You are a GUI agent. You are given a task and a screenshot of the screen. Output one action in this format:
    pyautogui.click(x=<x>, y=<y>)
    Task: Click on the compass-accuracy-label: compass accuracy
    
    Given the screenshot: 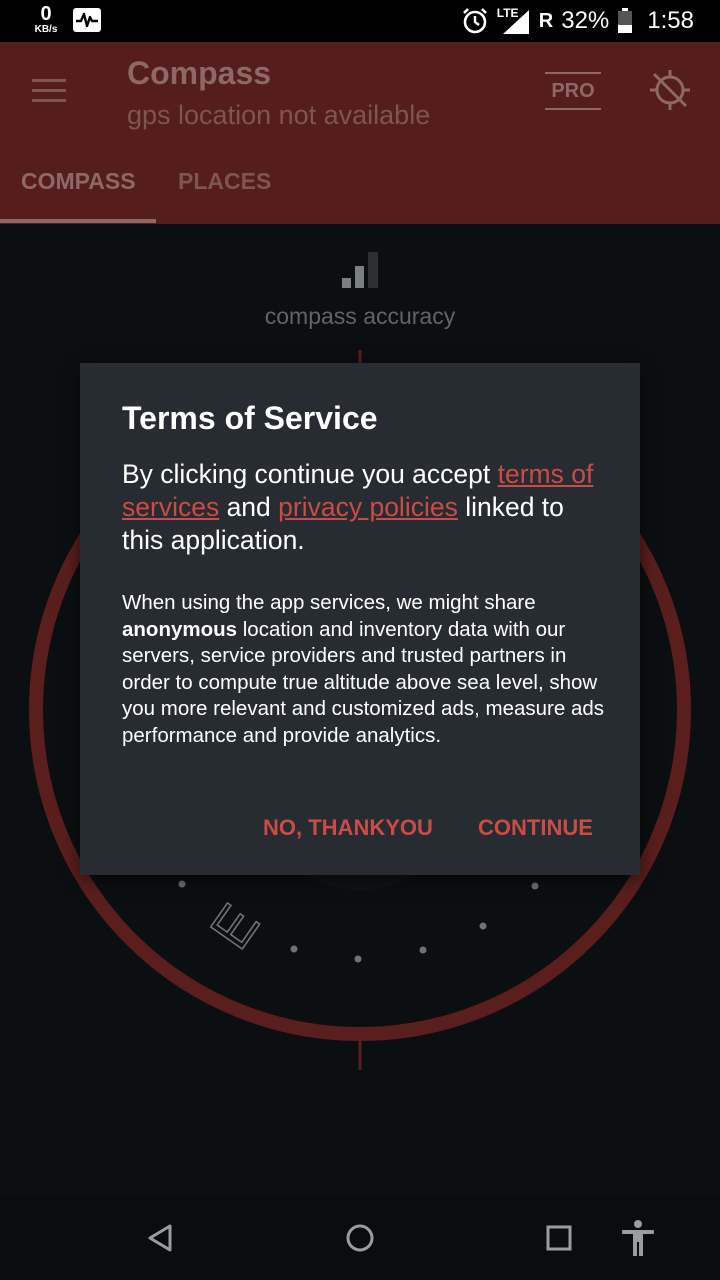 What is the action you would take?
    pyautogui.click(x=360, y=316)
    